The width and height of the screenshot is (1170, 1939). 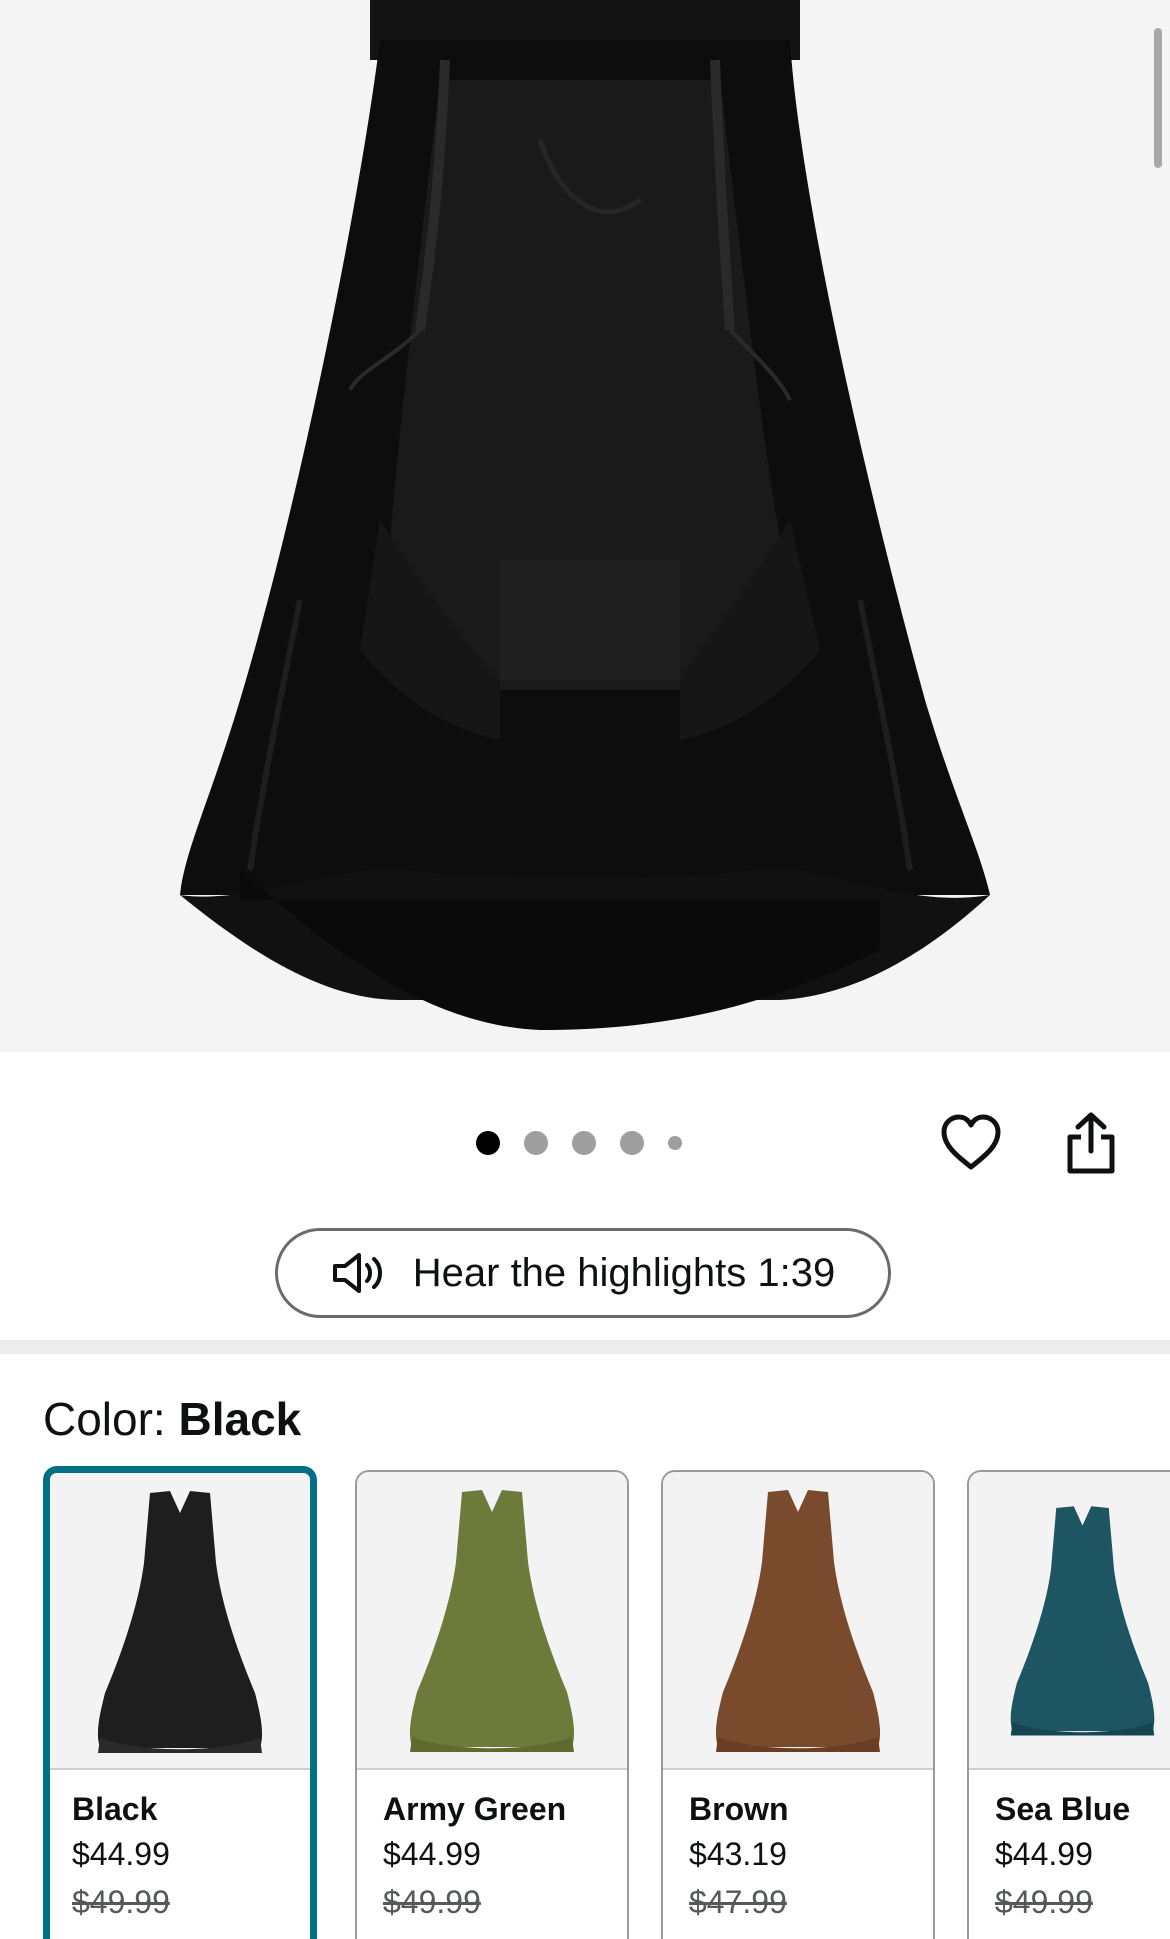 I want to click on color-selected-value: Black, so click(x=240, y=1419).